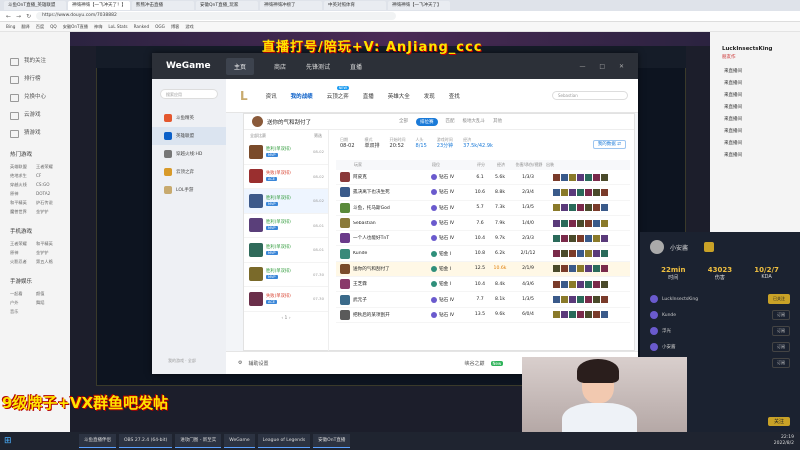  Describe the element at coordinates (189, 136) in the screenshot. I see `game-list-item: 英雄联盟` at that location.